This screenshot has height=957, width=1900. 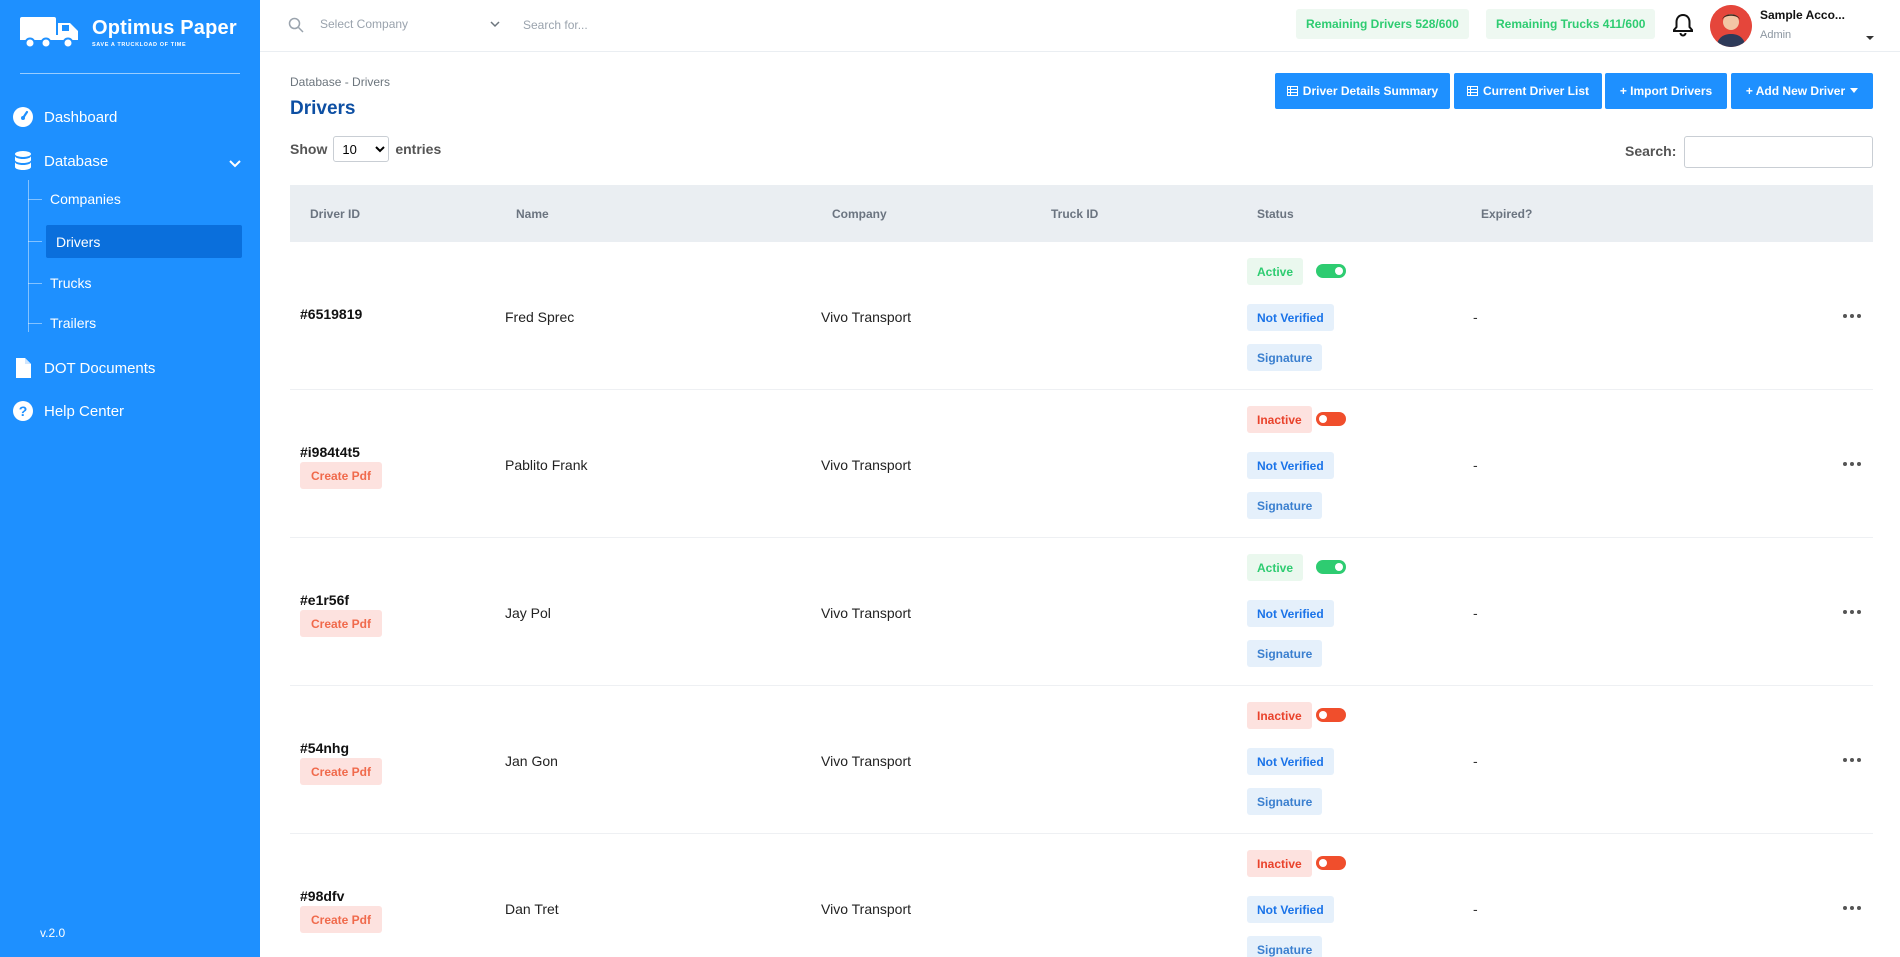 I want to click on driver-id: #i984t4t5, so click(x=330, y=452).